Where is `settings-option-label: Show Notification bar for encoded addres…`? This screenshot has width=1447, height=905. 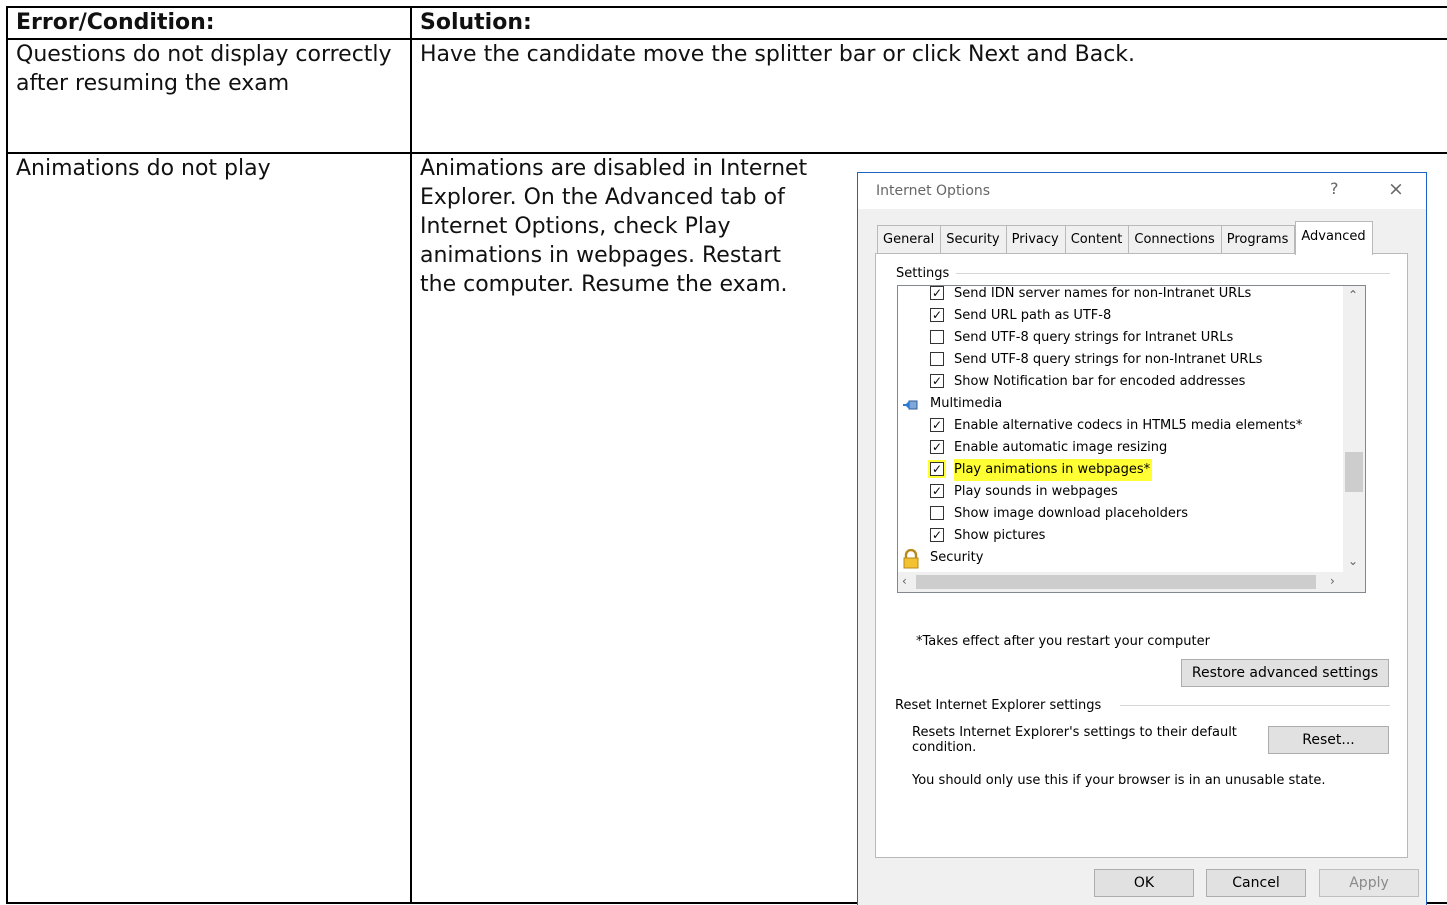
settings-option-label: Show Notification bar for encoded addres… is located at coordinates (1100, 381).